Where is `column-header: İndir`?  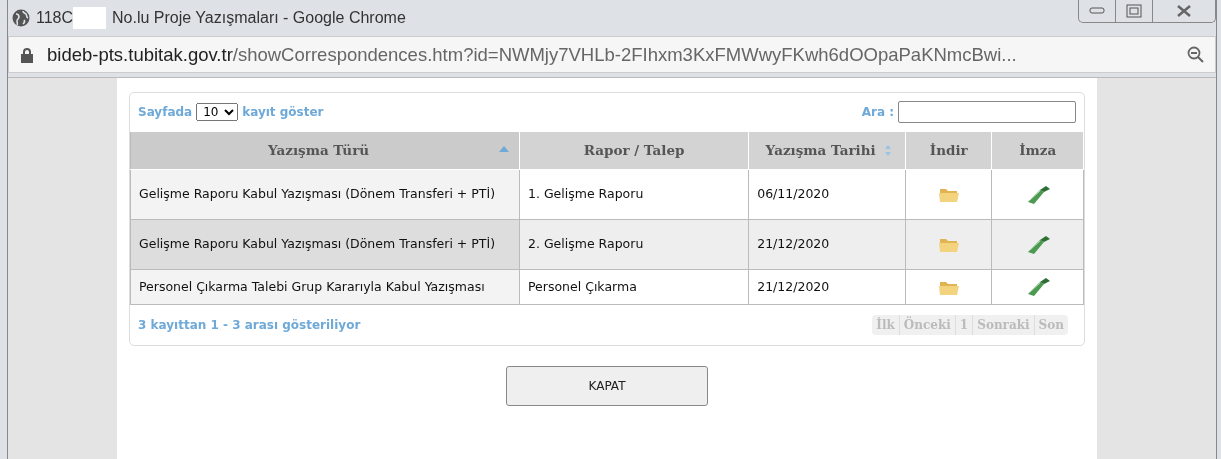 column-header: İndir is located at coordinates (948, 150).